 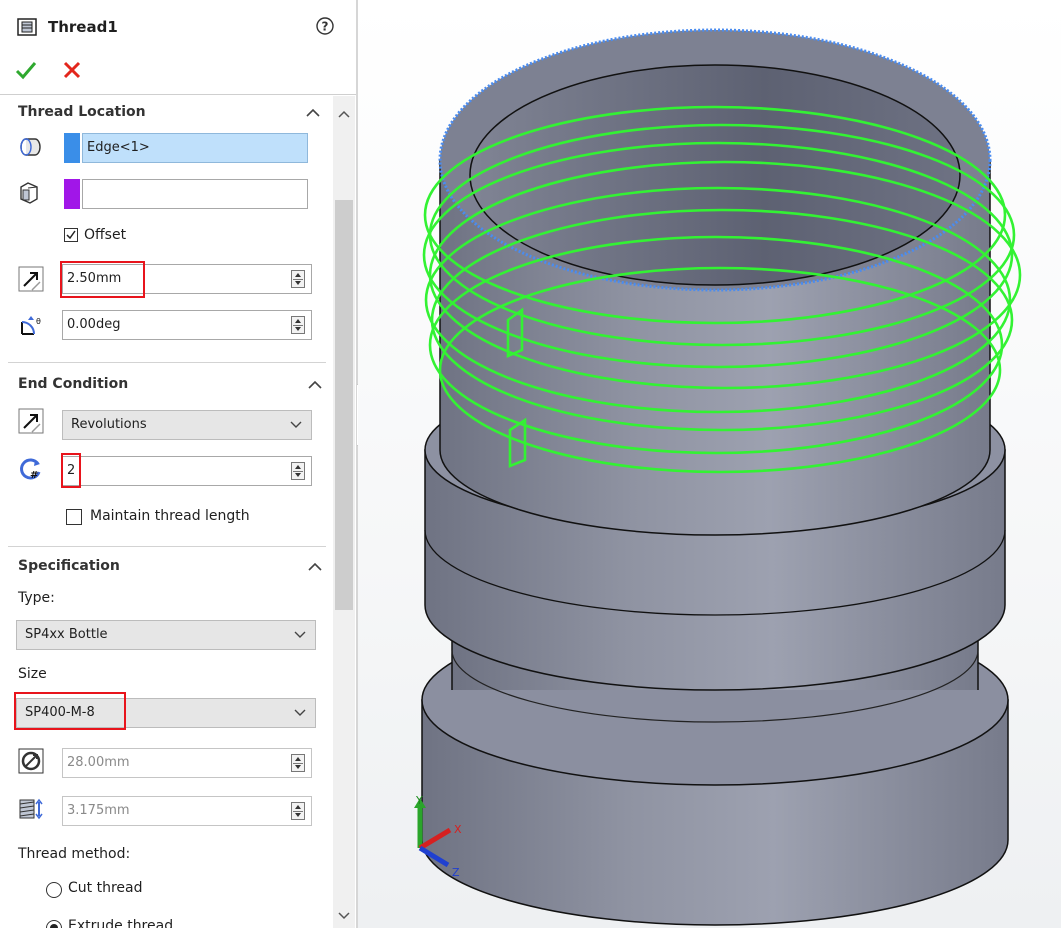 I want to click on scroll-up-icon, so click(x=344, y=114).